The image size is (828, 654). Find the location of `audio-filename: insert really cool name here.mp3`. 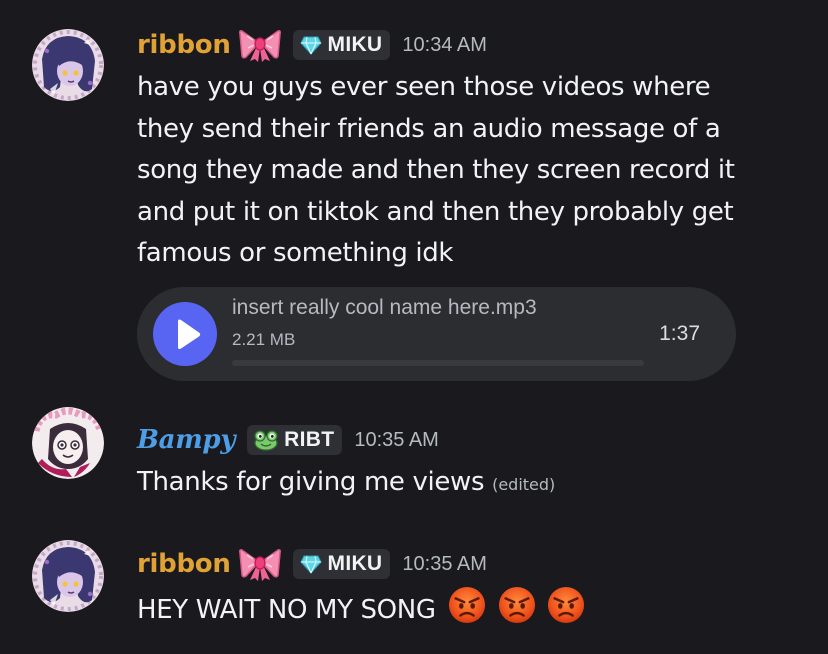

audio-filename: insert really cool name here.mp3 is located at coordinates (384, 308).